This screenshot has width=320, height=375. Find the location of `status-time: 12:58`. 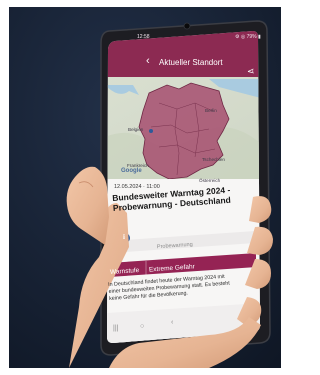

status-time: 12:58 is located at coordinates (143, 37).